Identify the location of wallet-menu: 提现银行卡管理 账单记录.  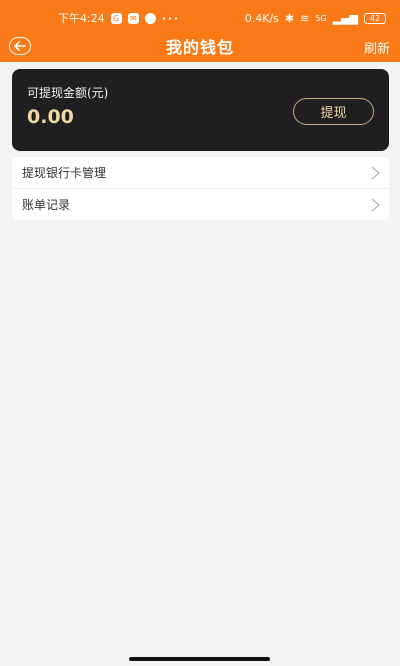
(200, 188).